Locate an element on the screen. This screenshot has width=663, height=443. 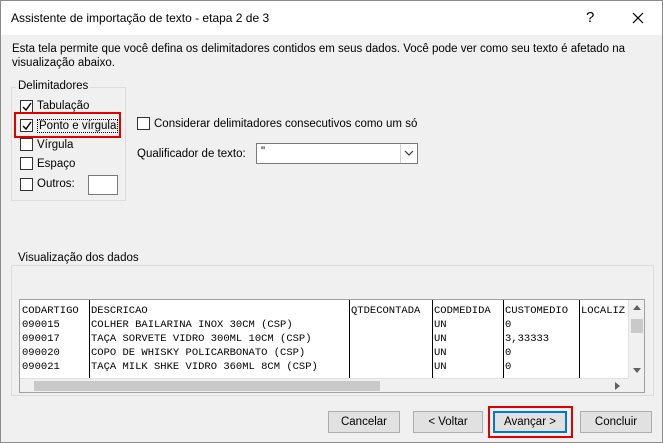
consecutive-checkbox is located at coordinates (143, 123).